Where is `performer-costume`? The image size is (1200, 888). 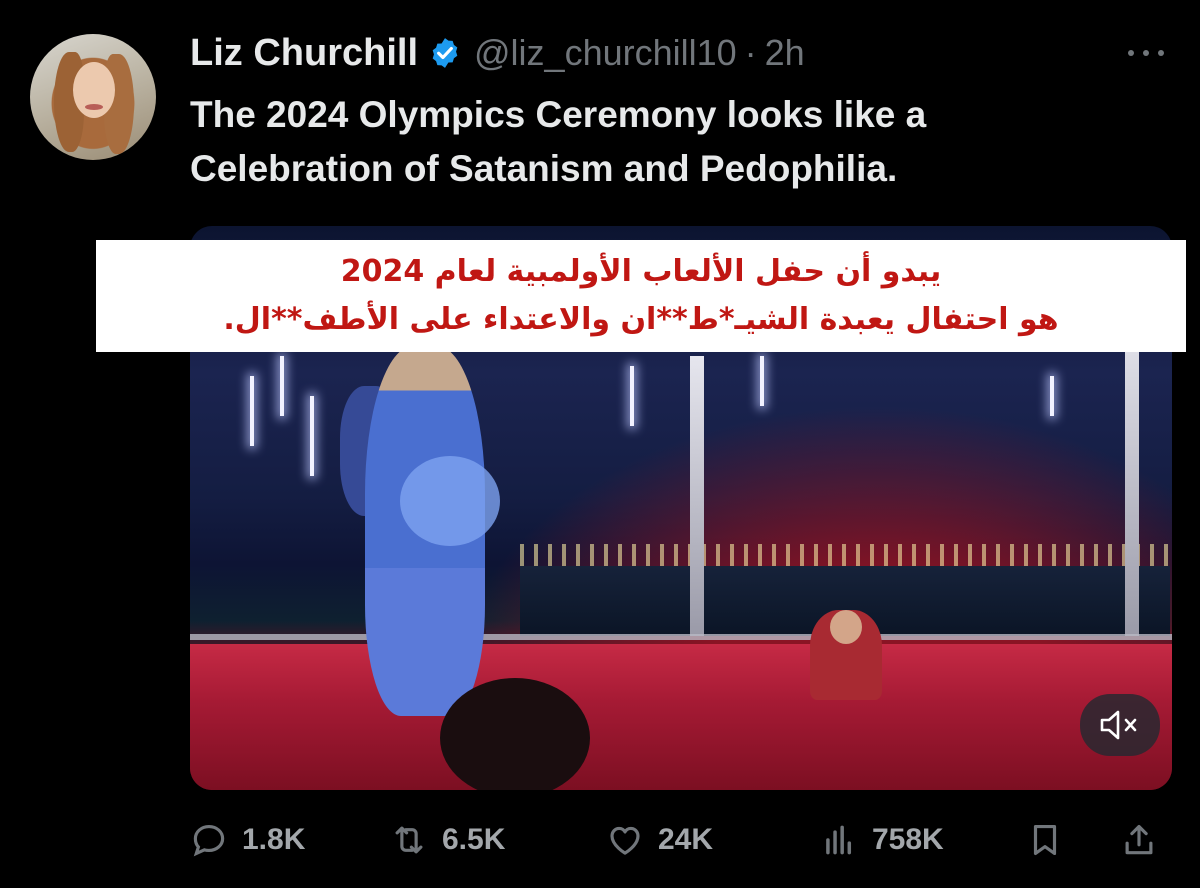
performer-costume is located at coordinates (450, 501).